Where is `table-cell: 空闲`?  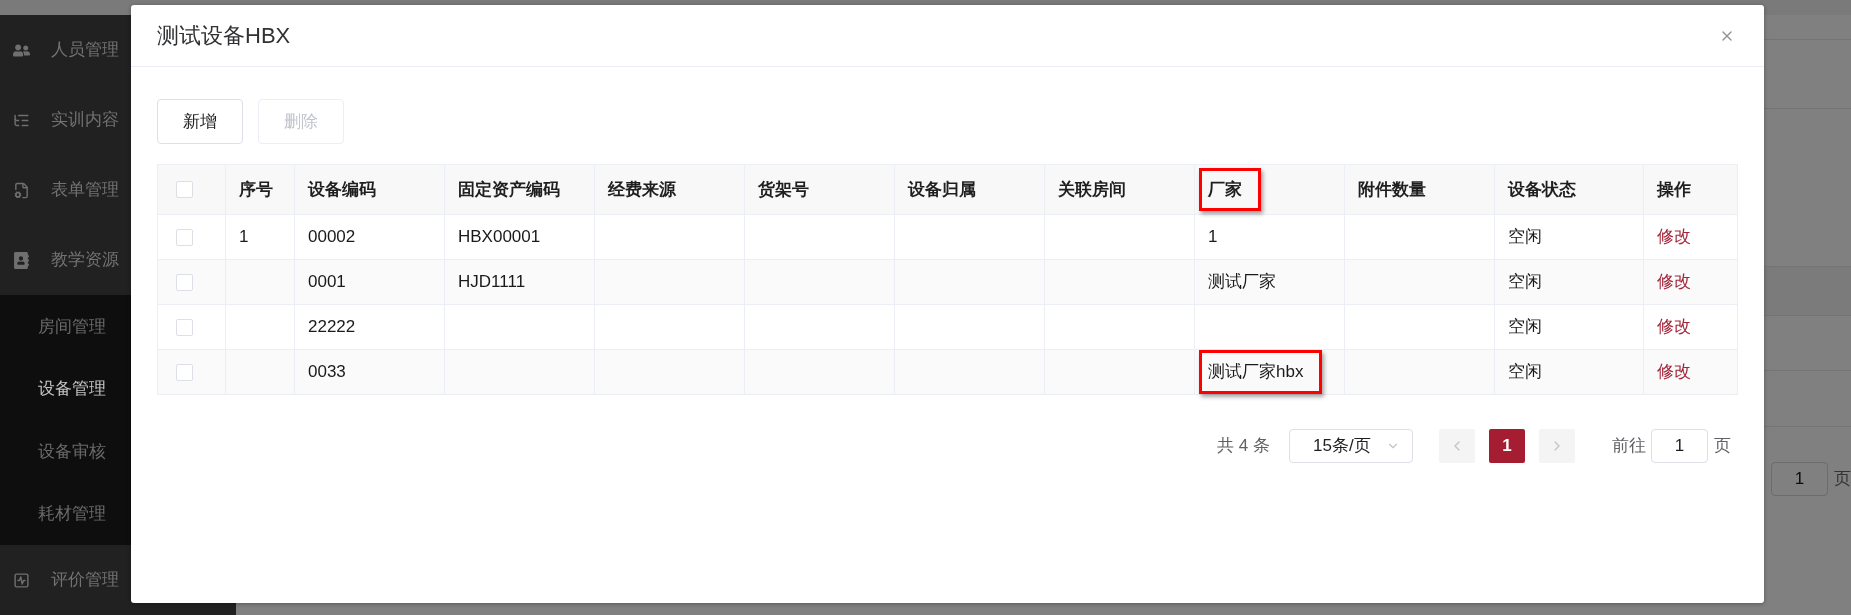 table-cell: 空闲 is located at coordinates (1569, 372).